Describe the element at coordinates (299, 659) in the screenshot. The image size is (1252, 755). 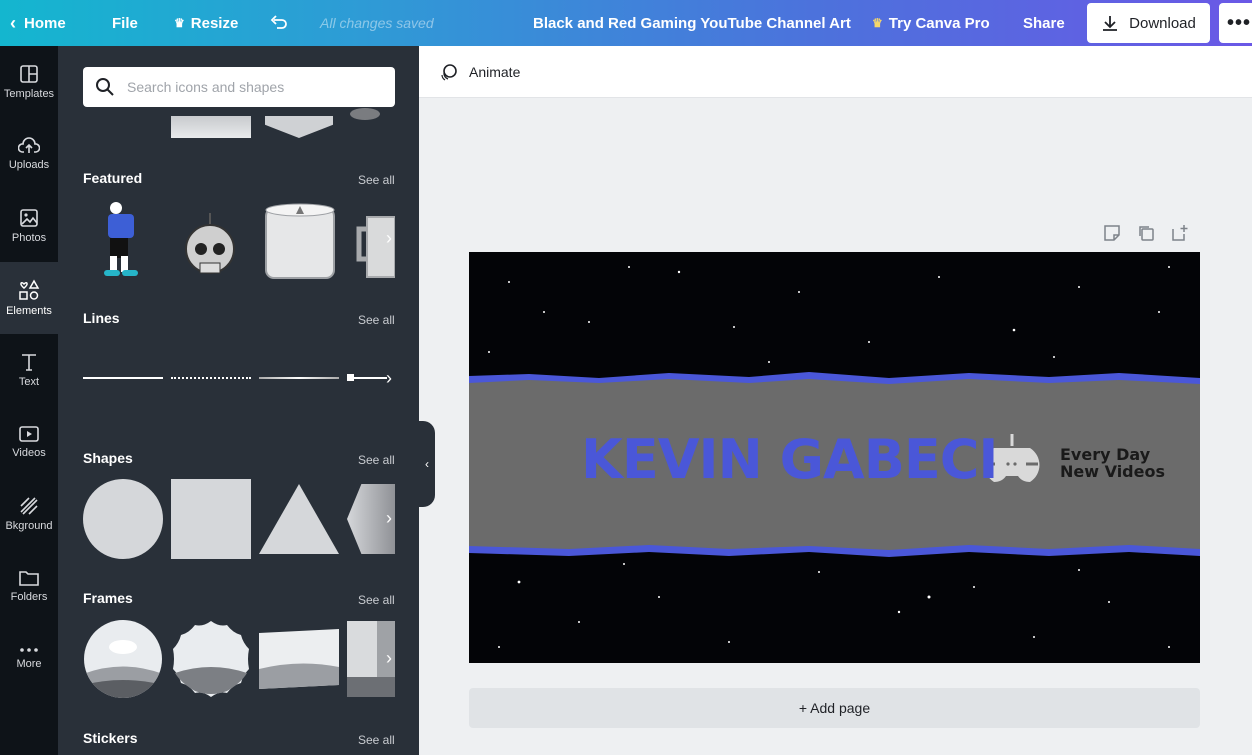
I see `skewed-frame-thumb` at that location.